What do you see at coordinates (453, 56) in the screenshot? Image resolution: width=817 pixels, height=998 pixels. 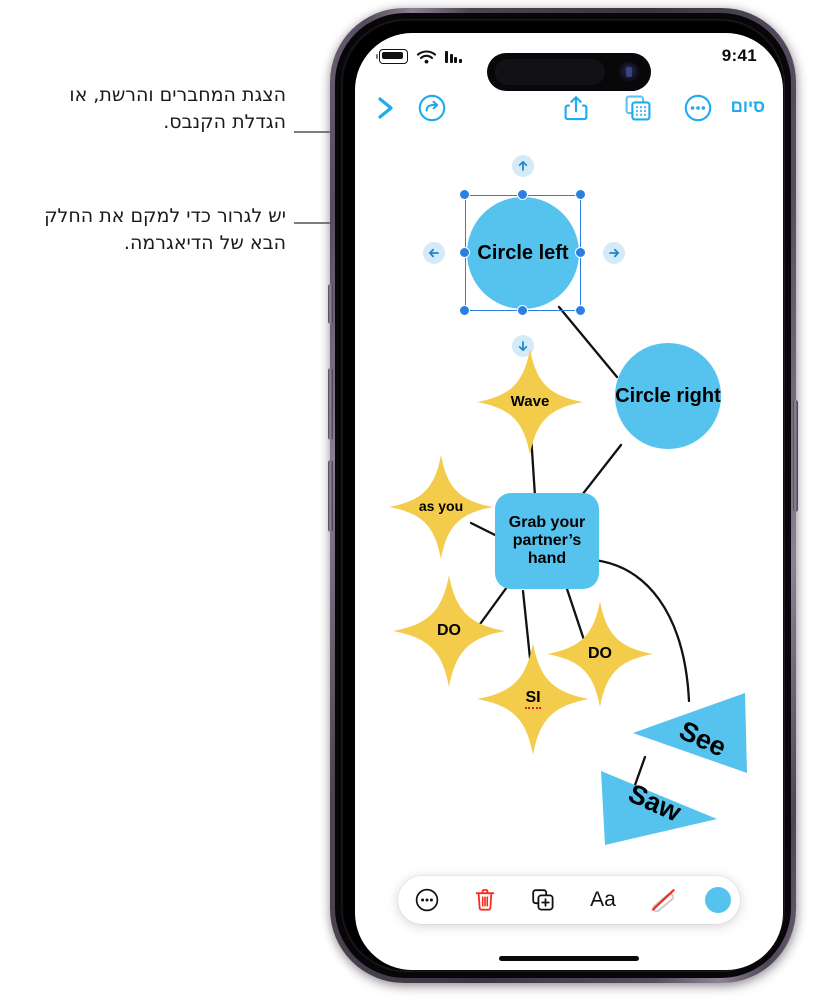 I see `cellular-bars-icon` at bounding box center [453, 56].